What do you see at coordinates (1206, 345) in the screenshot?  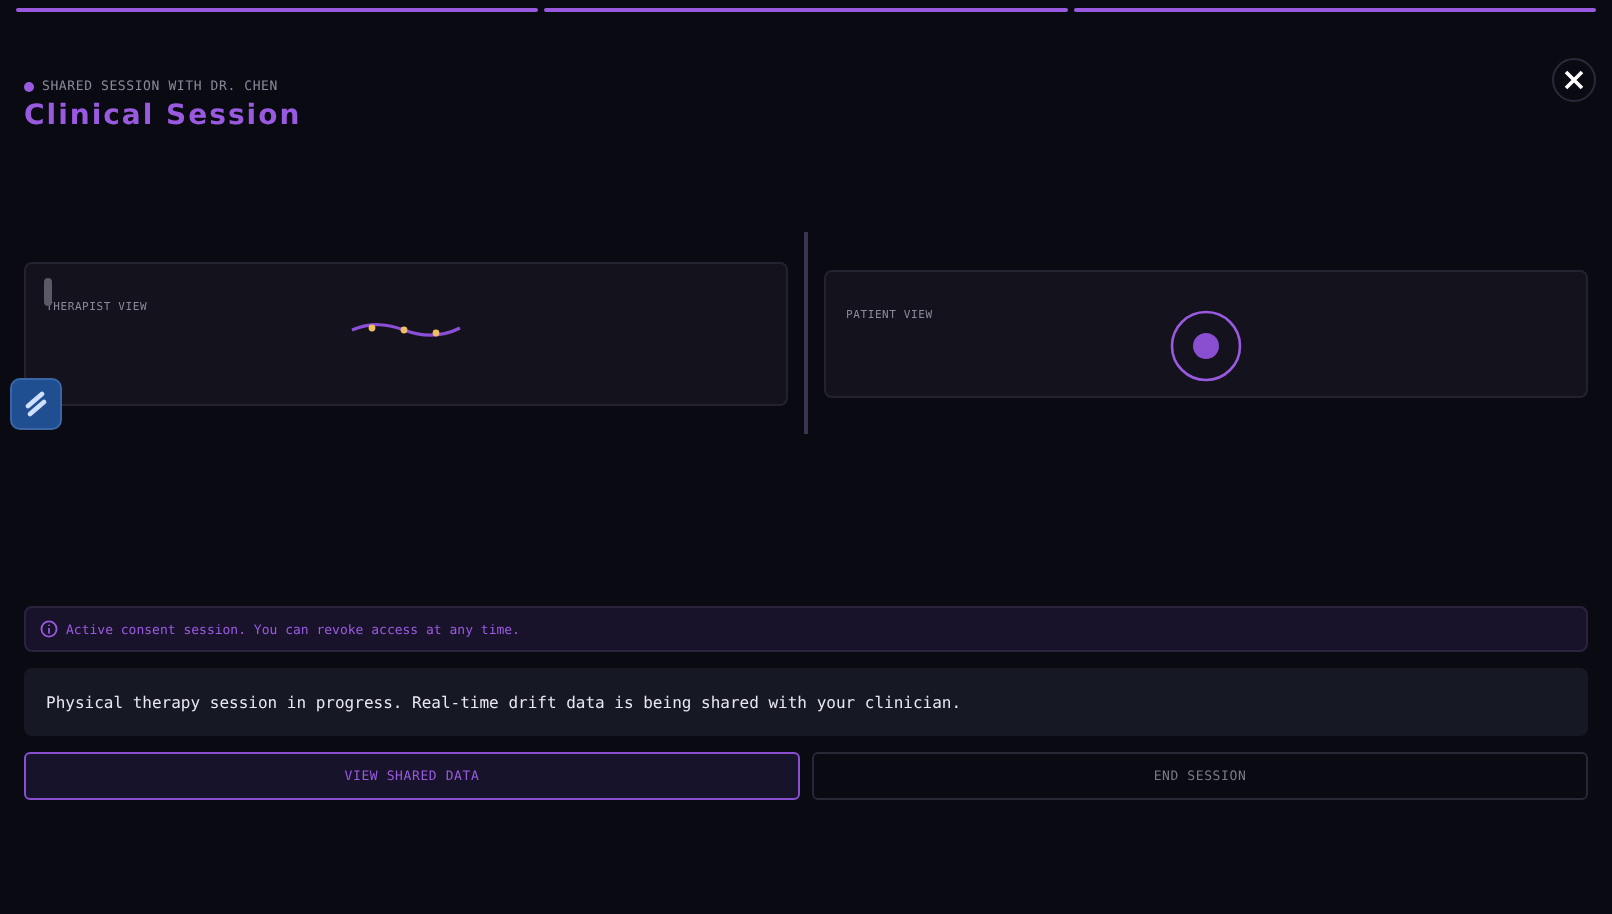 I see `target-icon` at bounding box center [1206, 345].